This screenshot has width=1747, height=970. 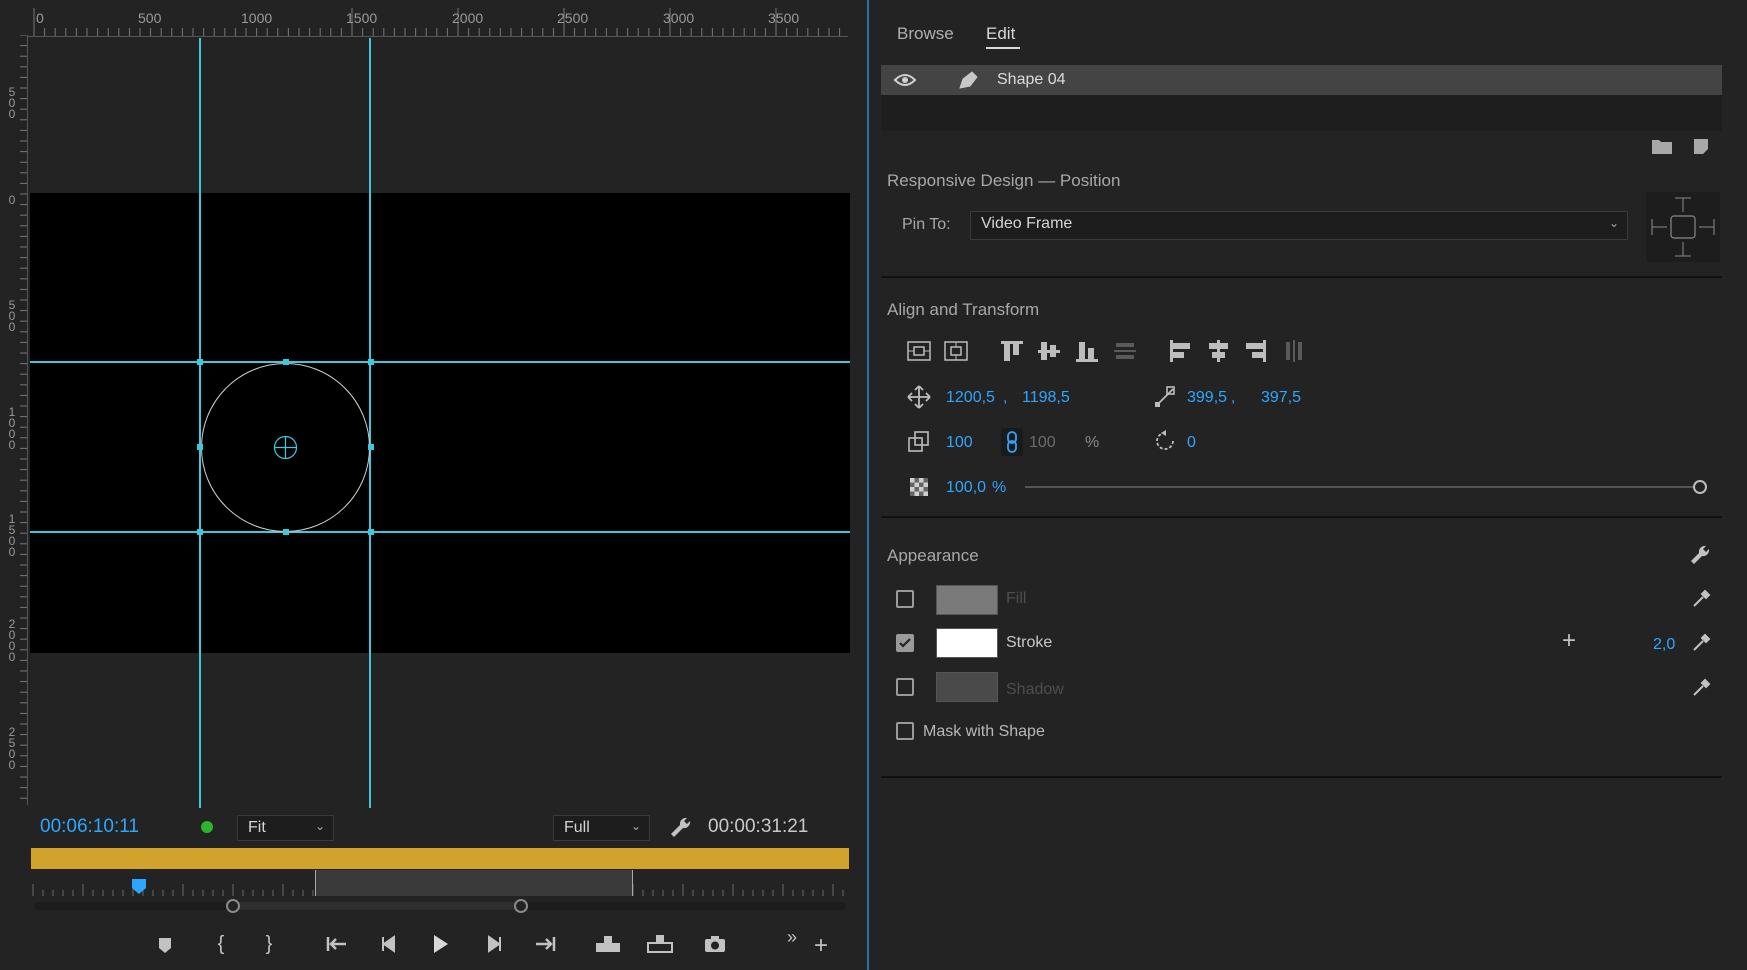 I want to click on ruler-label: 2000, so click(x=468, y=18).